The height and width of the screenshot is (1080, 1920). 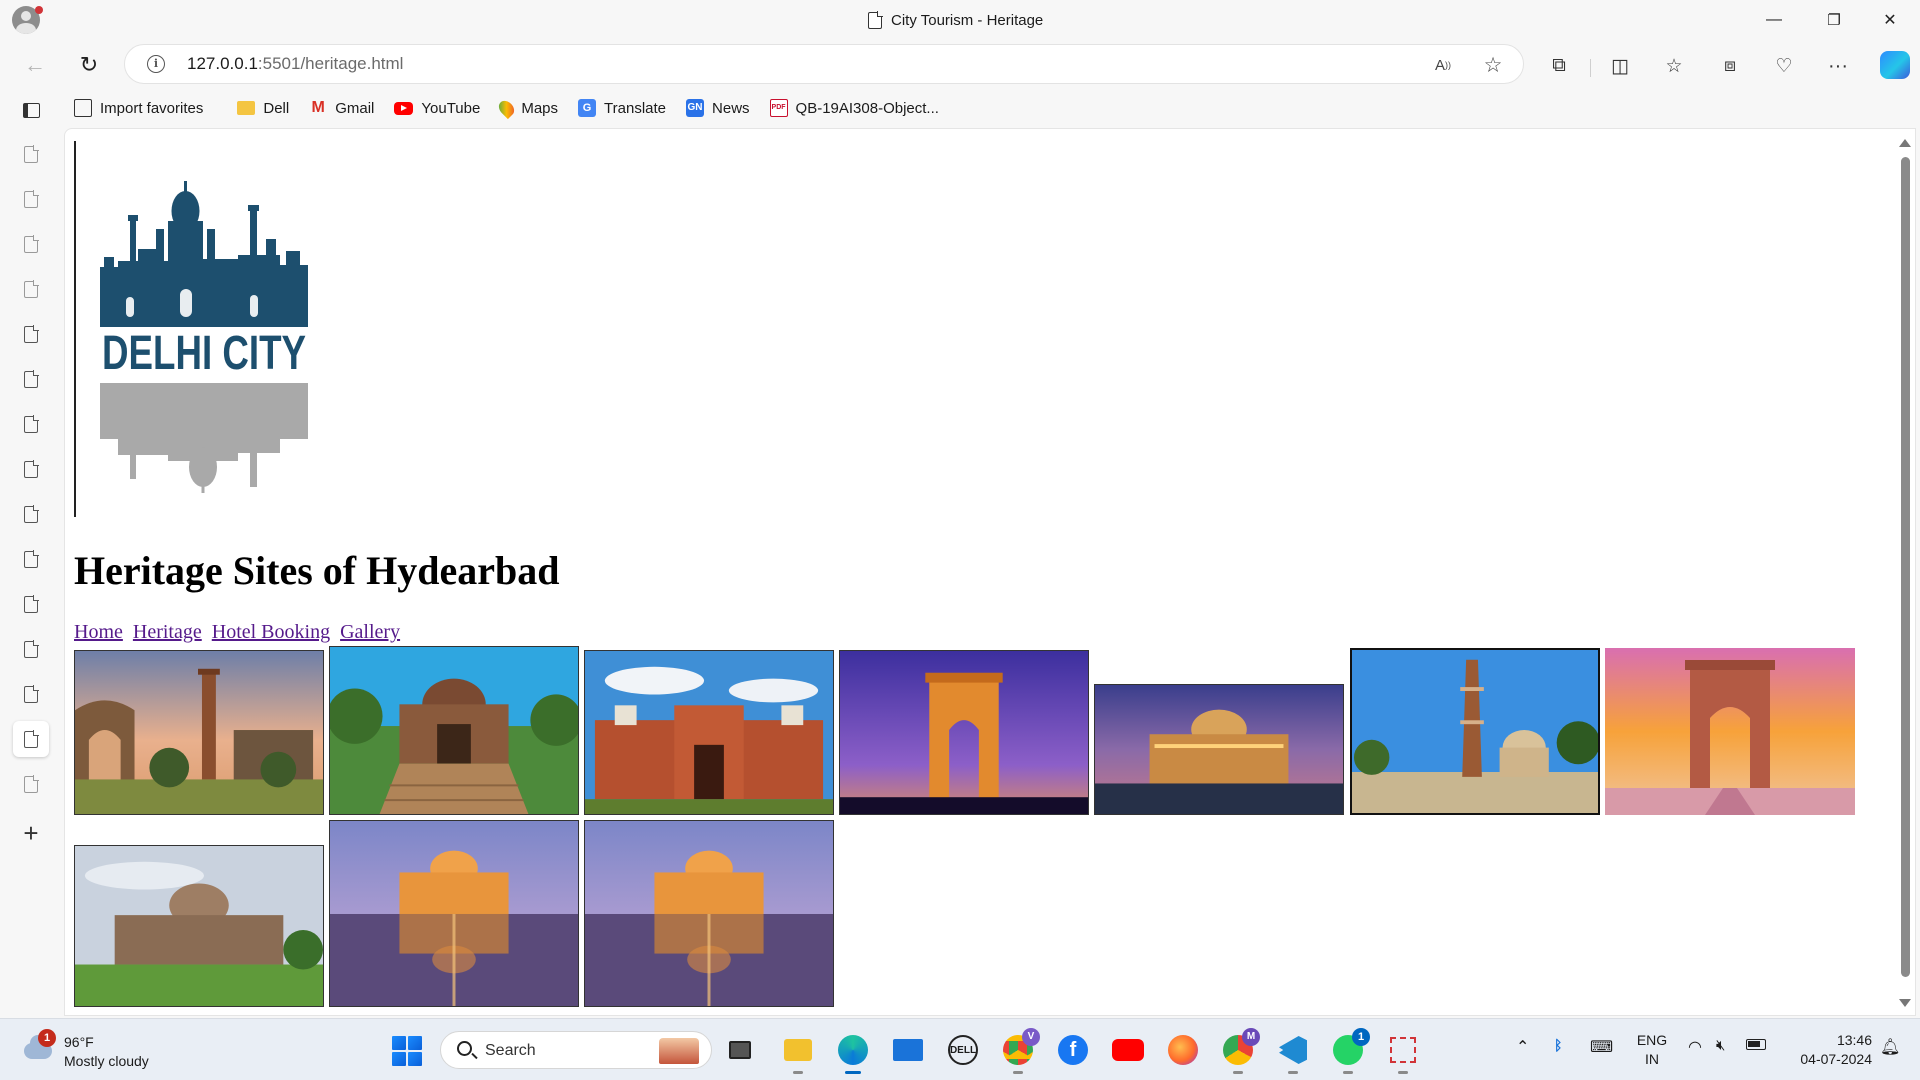 I want to click on snipping-tool-icon, so click(x=1403, y=1053).